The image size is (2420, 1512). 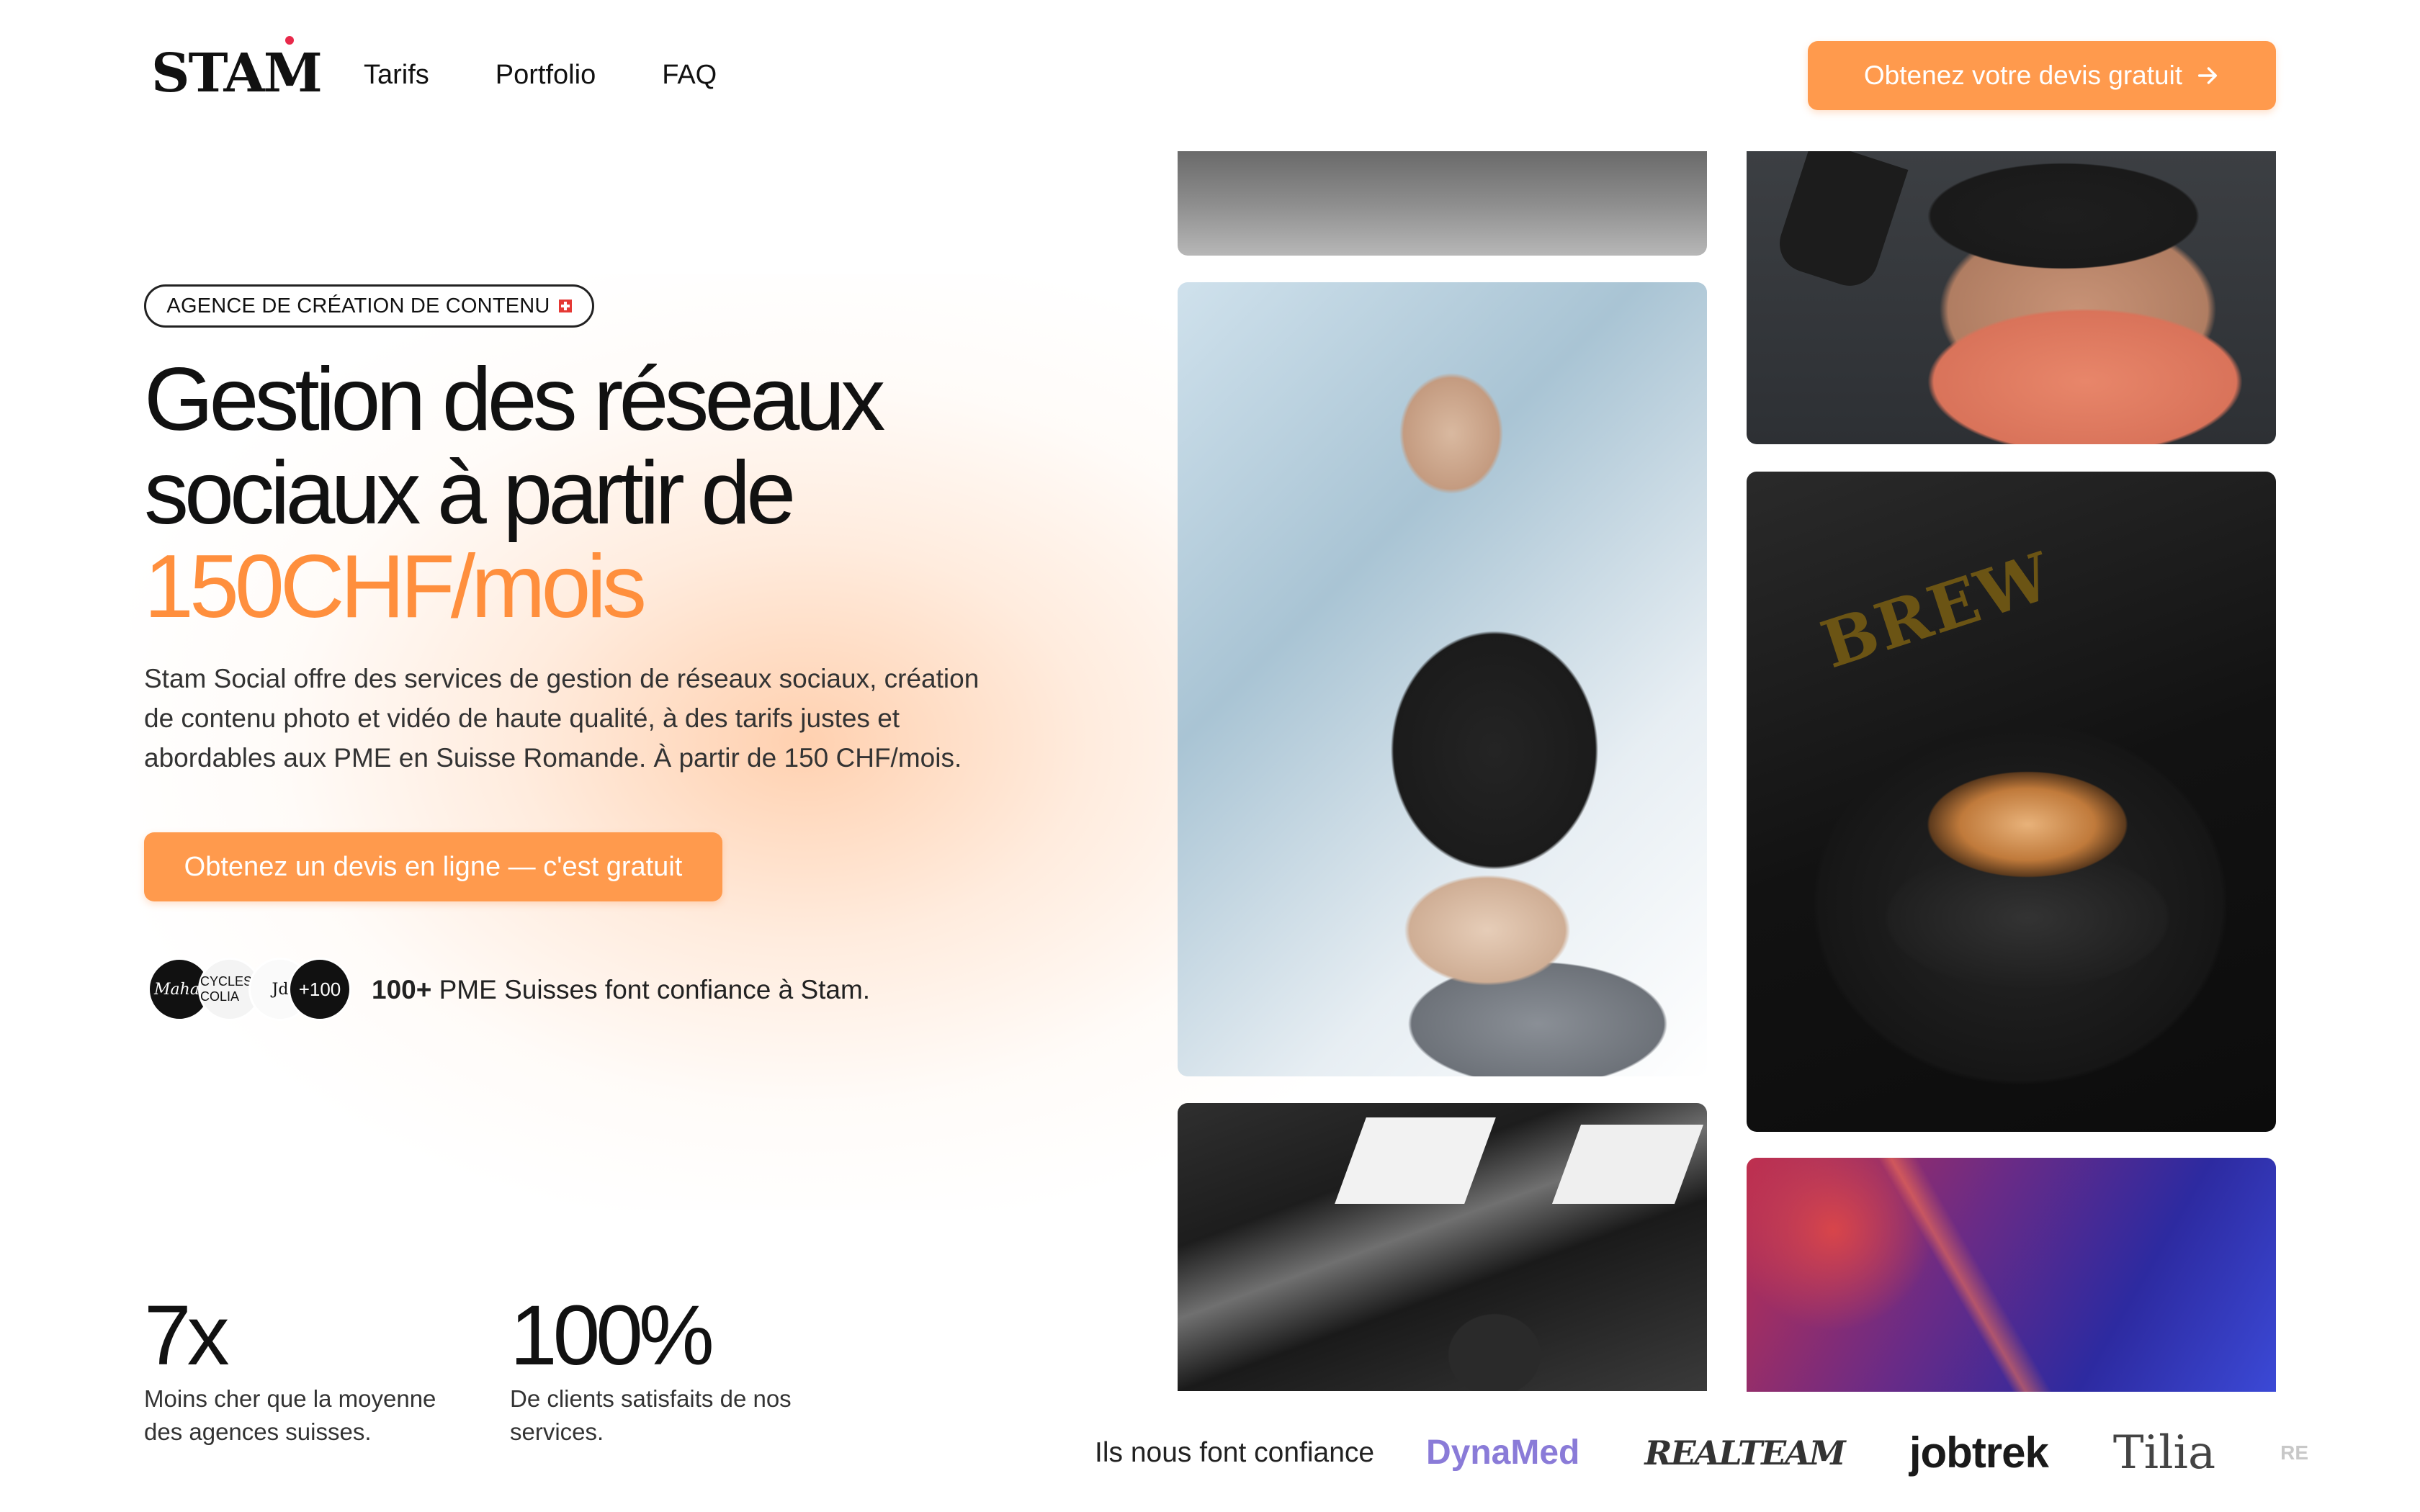 What do you see at coordinates (1442, 203) in the screenshot?
I see `gallery-photo` at bounding box center [1442, 203].